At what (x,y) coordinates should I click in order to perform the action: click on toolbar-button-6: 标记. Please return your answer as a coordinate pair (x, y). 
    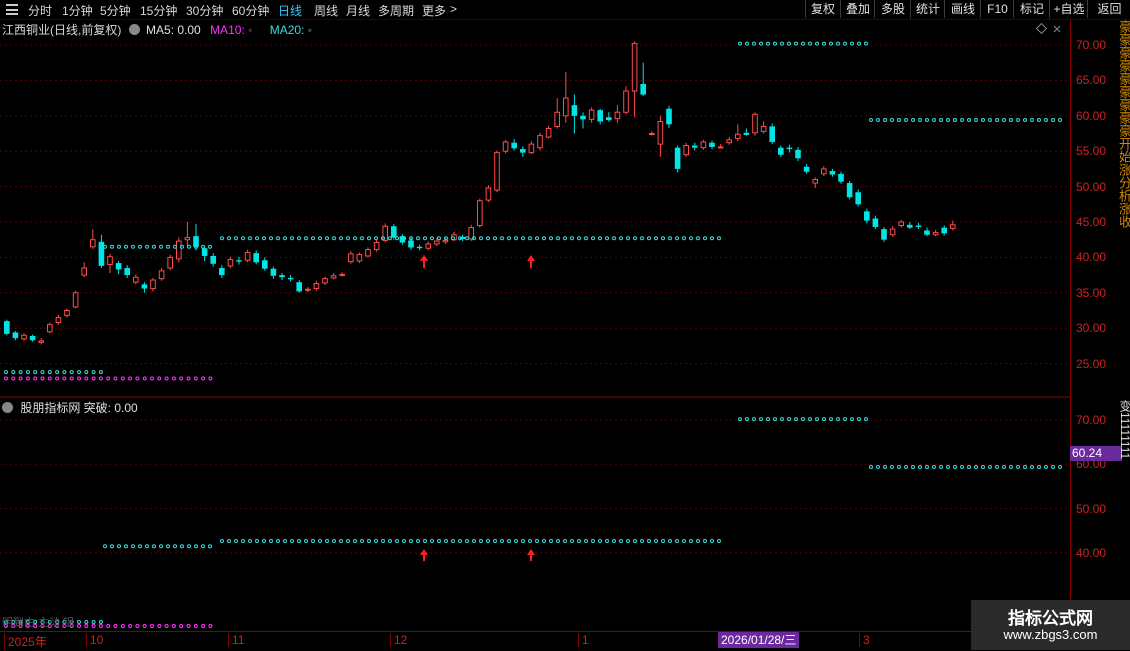
    Looking at the image, I should click on (1031, 9).